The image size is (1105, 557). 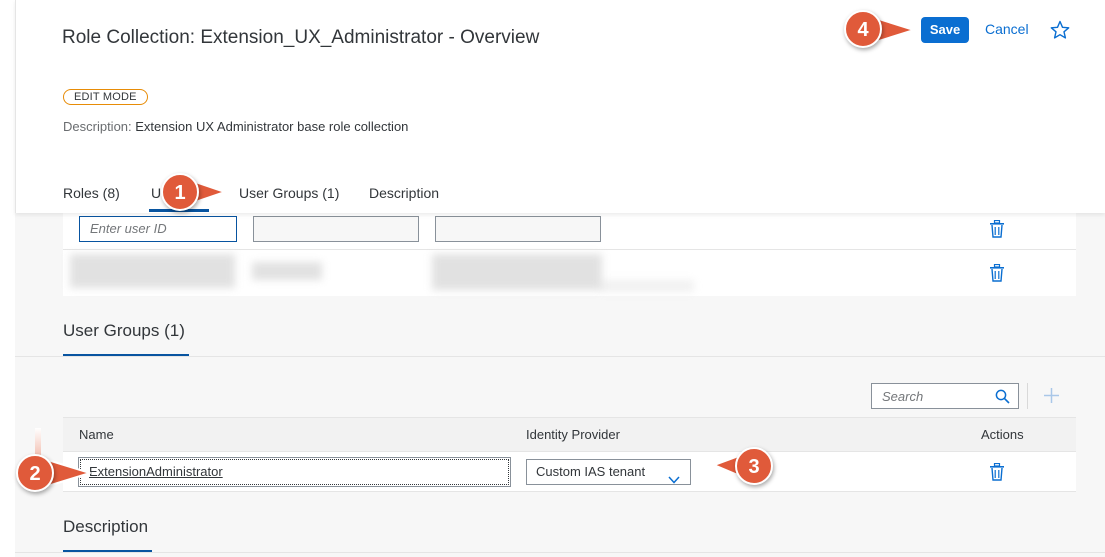 What do you see at coordinates (945, 396) in the screenshot?
I see `user-groups-search: Search` at bounding box center [945, 396].